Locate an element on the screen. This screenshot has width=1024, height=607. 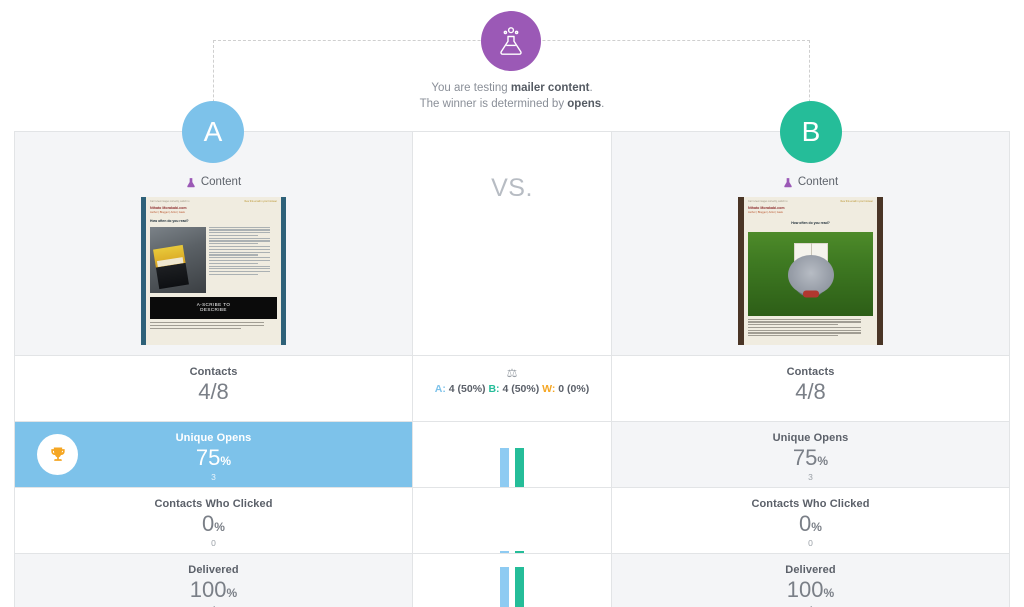
mail-b-preheader-left: Can't view images correctly, switch to is located at coordinates (768, 201).